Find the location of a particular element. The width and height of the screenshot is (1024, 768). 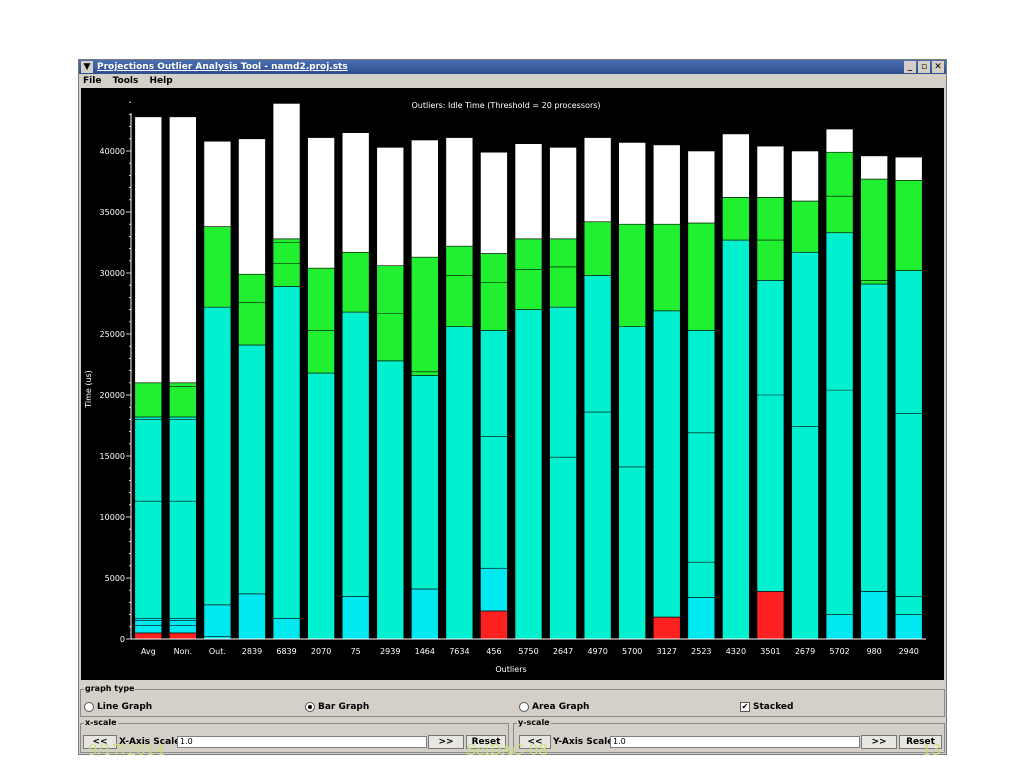

window-menu-icon: ▼ is located at coordinates (87, 67).